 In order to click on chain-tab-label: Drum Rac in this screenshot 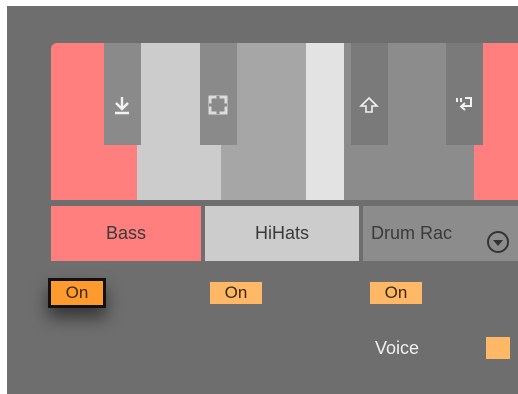, I will do `click(412, 233)`.